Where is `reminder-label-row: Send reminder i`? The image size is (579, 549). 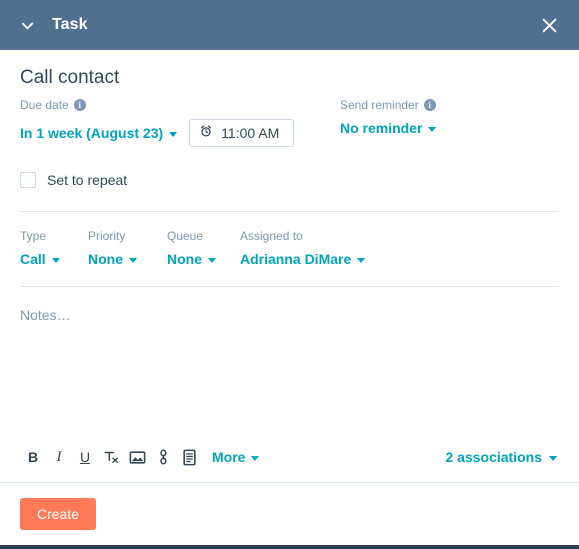 reminder-label-row: Send reminder i is located at coordinates (388, 105).